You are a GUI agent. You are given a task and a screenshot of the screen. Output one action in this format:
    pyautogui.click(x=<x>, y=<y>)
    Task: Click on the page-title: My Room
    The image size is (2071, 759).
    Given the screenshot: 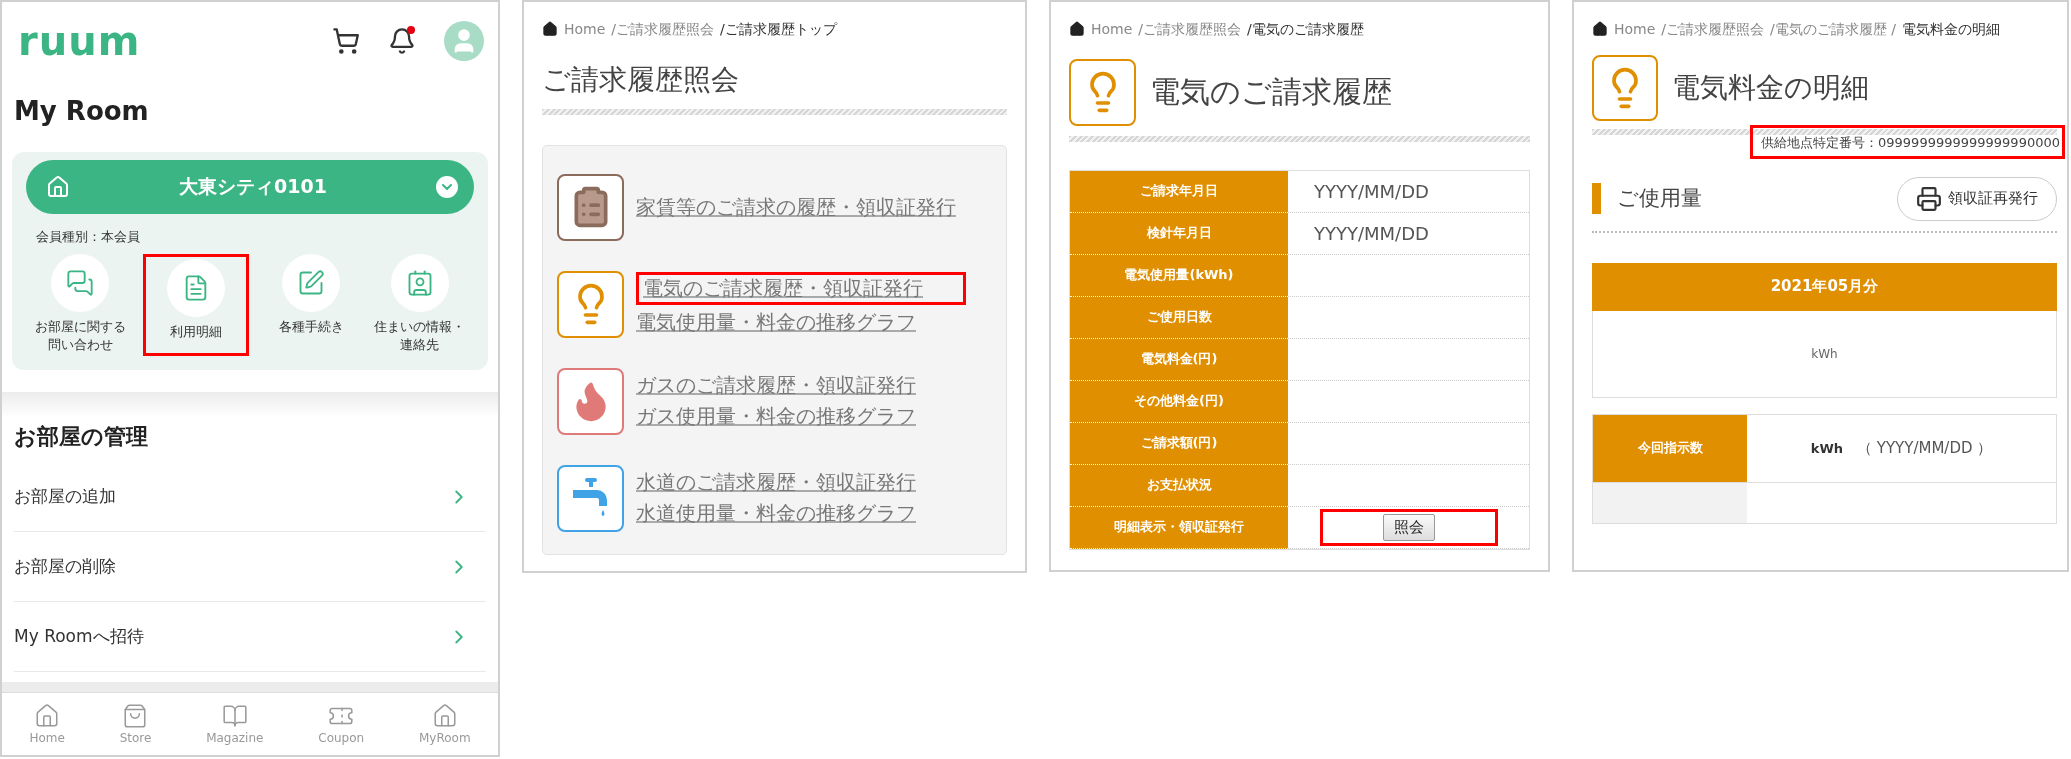 What is the action you would take?
    pyautogui.click(x=82, y=111)
    